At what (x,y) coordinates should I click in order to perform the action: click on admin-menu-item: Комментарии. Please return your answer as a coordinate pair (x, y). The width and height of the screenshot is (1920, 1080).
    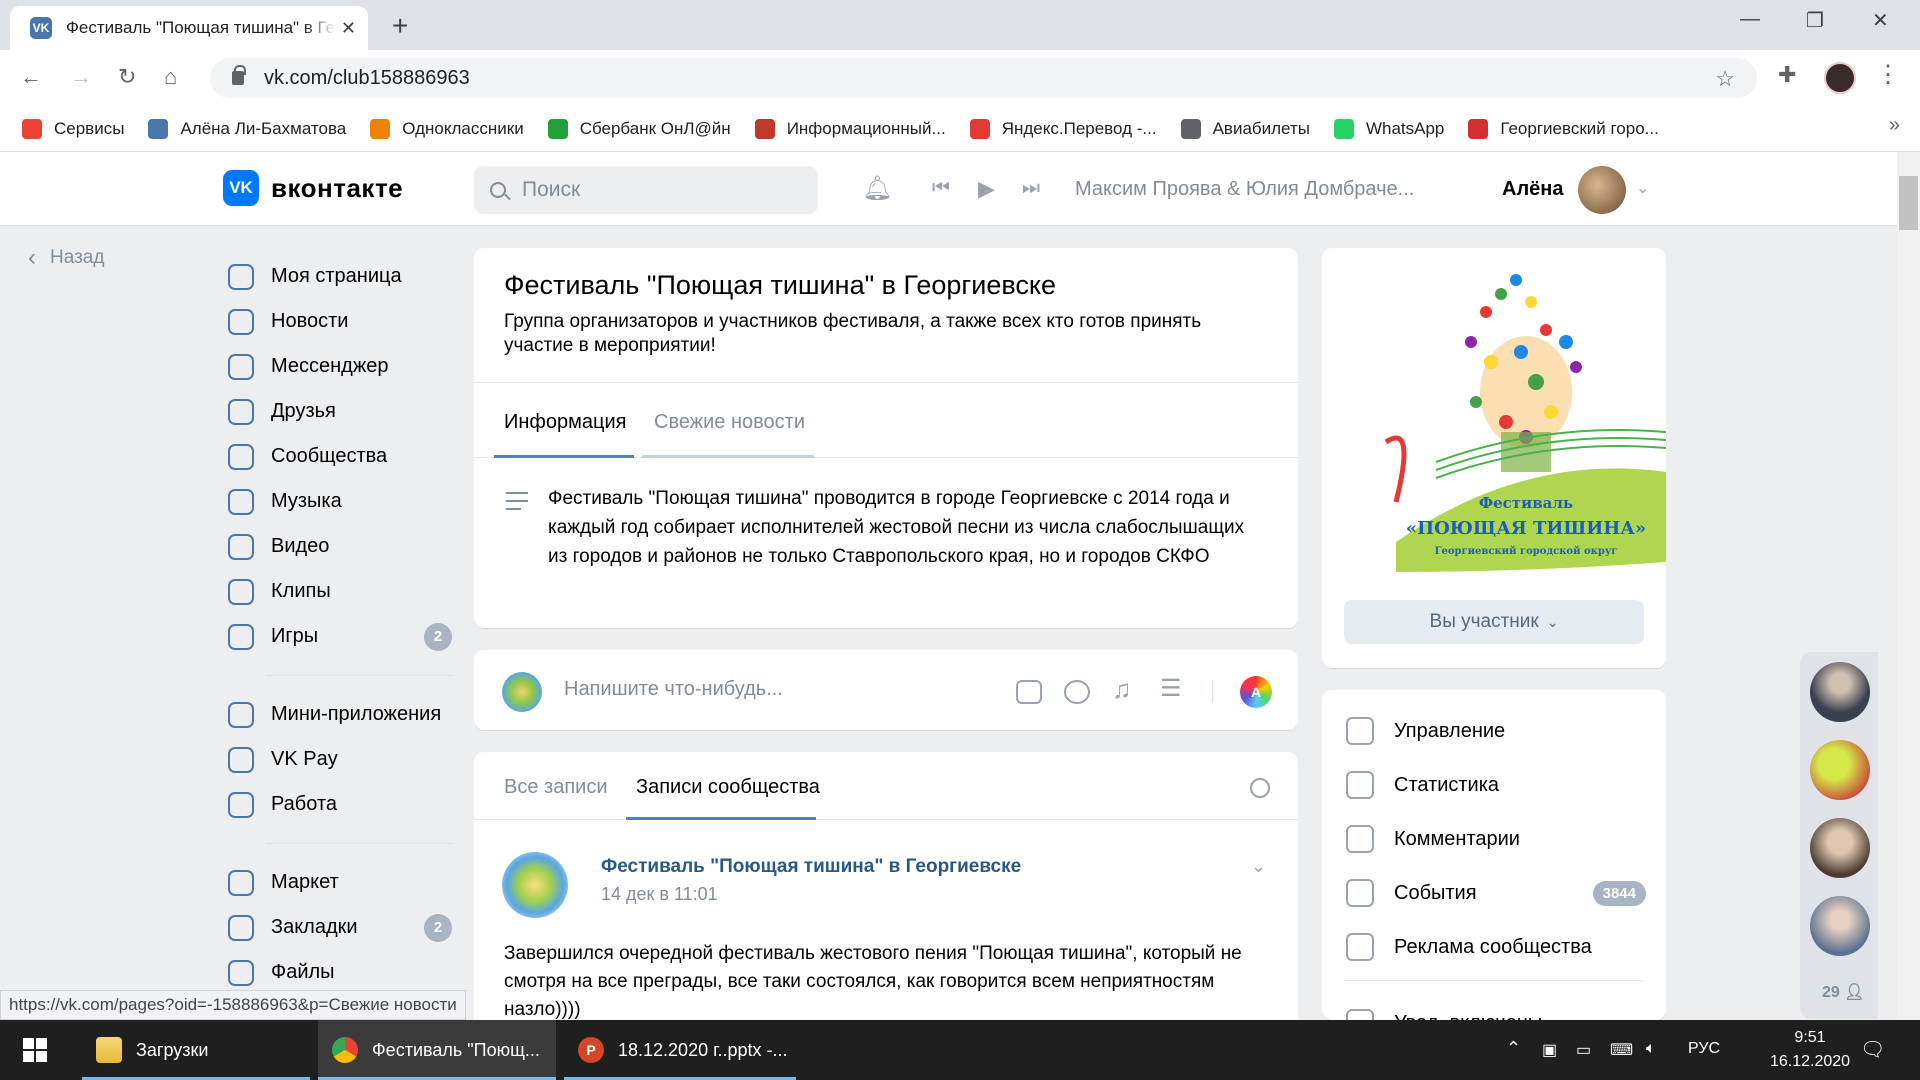
    Looking at the image, I should click on (1496, 839).